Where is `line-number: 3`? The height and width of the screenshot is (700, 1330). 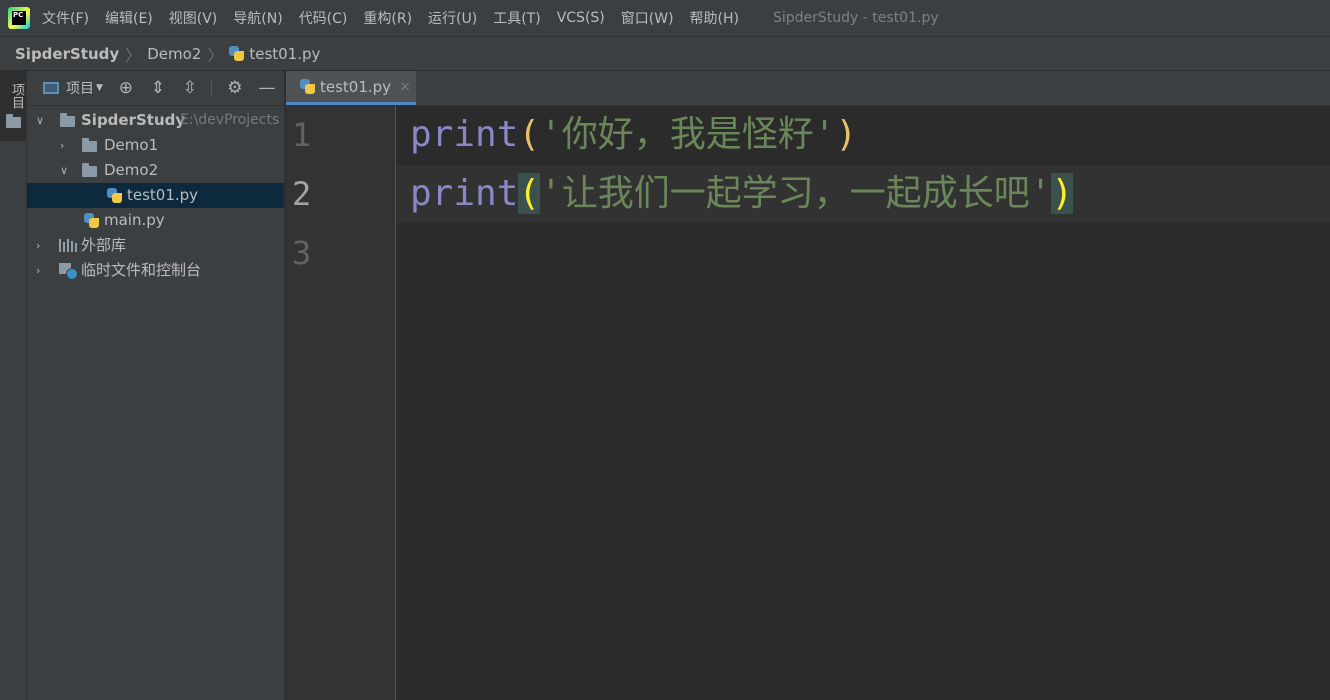
line-number: 3 is located at coordinates (302, 253).